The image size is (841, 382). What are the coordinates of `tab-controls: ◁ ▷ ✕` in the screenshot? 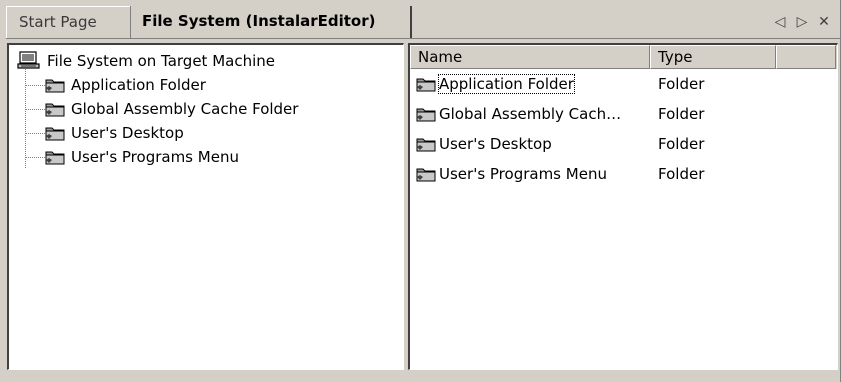 It's located at (802, 22).